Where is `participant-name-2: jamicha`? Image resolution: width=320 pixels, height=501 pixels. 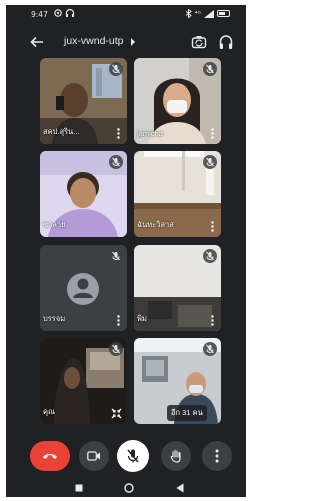
participant-name-2: jamicha is located at coordinates (150, 133).